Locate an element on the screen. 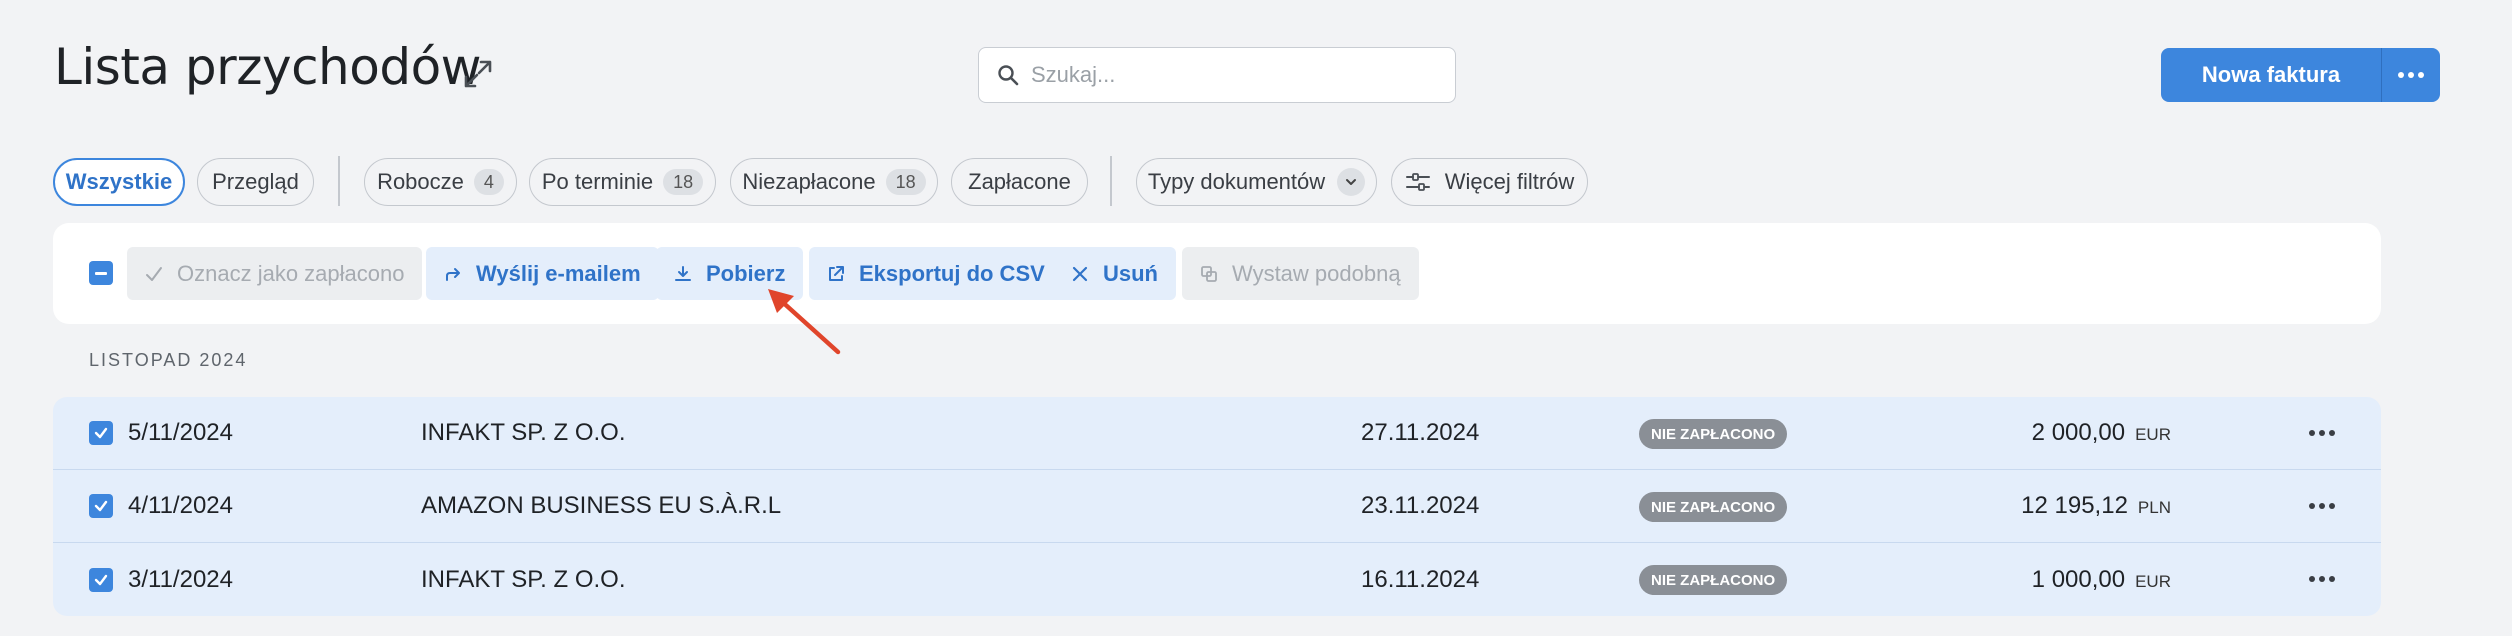  copy-icon is located at coordinates (1209, 273).